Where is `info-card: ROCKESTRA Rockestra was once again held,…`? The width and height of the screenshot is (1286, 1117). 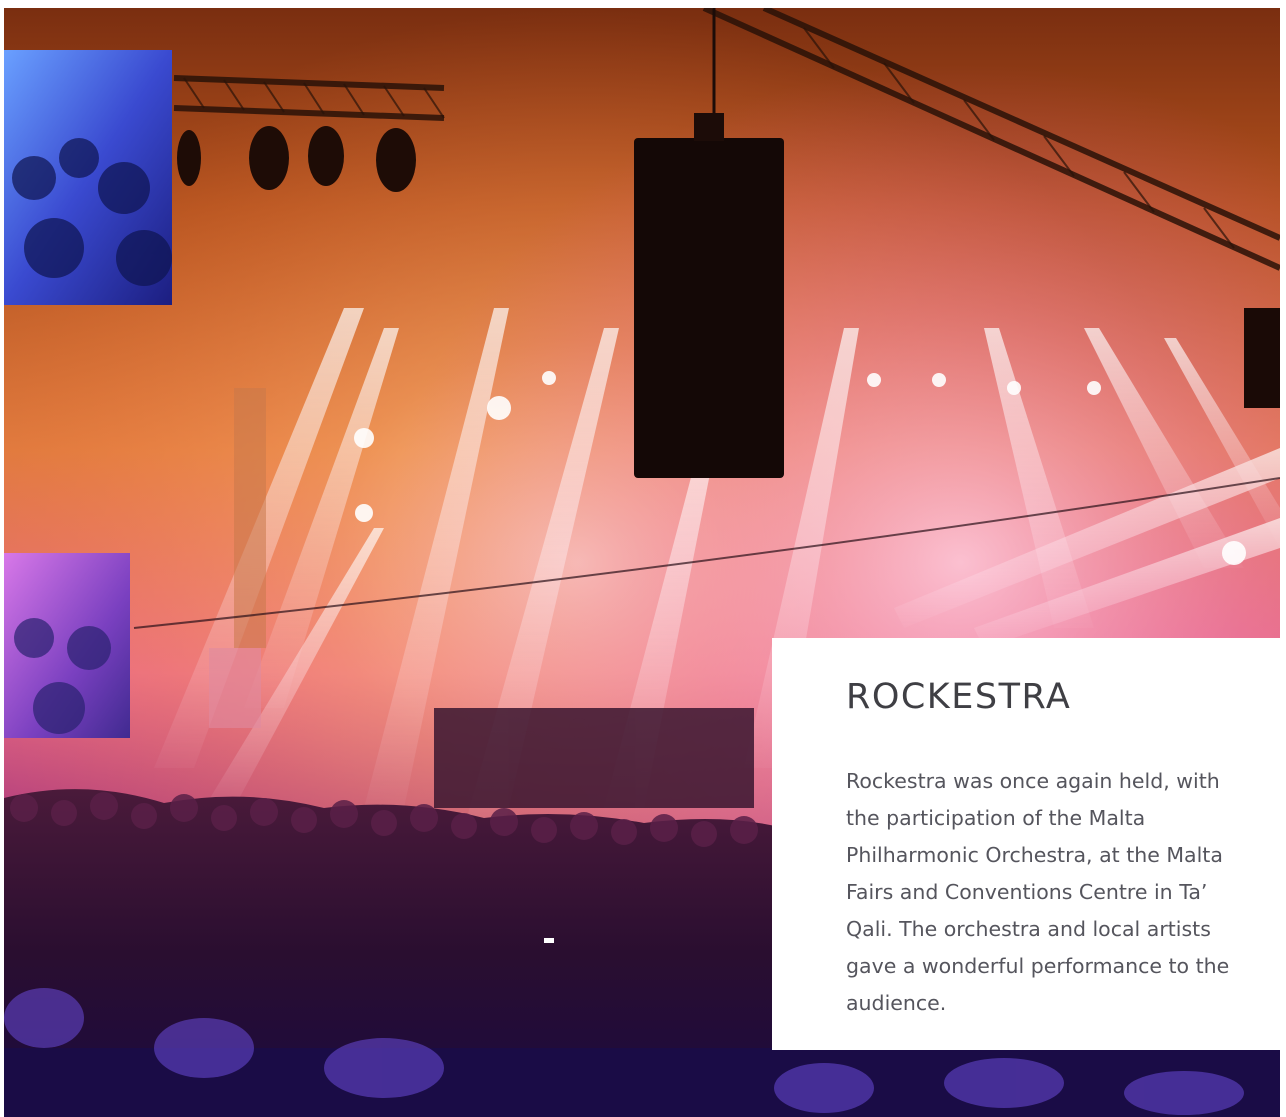
info-card: ROCKESTRA Rockestra was once again held,… is located at coordinates (1026, 844).